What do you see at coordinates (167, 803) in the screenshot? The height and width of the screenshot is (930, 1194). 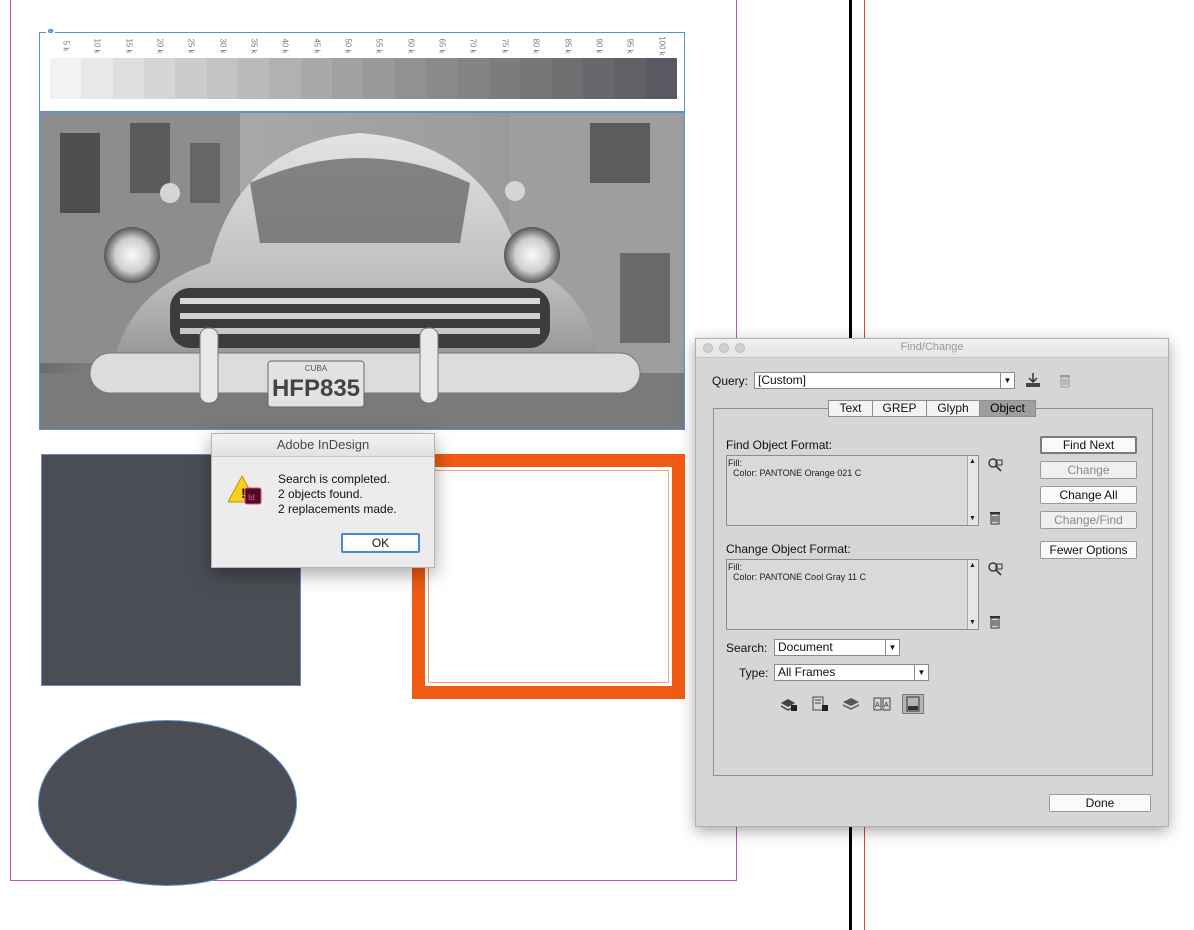 I see `dark-gray-ellipse` at bounding box center [167, 803].